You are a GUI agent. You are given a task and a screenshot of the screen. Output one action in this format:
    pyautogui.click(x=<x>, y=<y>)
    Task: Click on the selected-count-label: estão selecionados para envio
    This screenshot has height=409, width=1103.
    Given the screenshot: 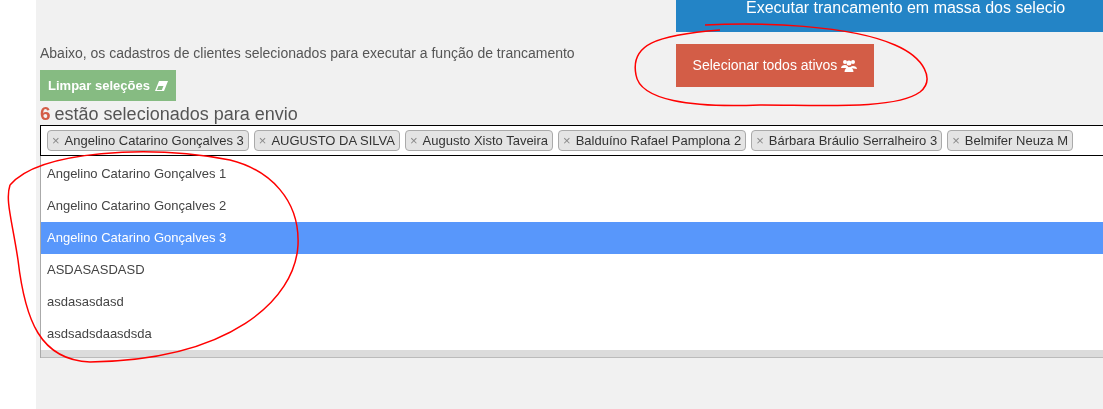 What is the action you would take?
    pyautogui.click(x=176, y=114)
    